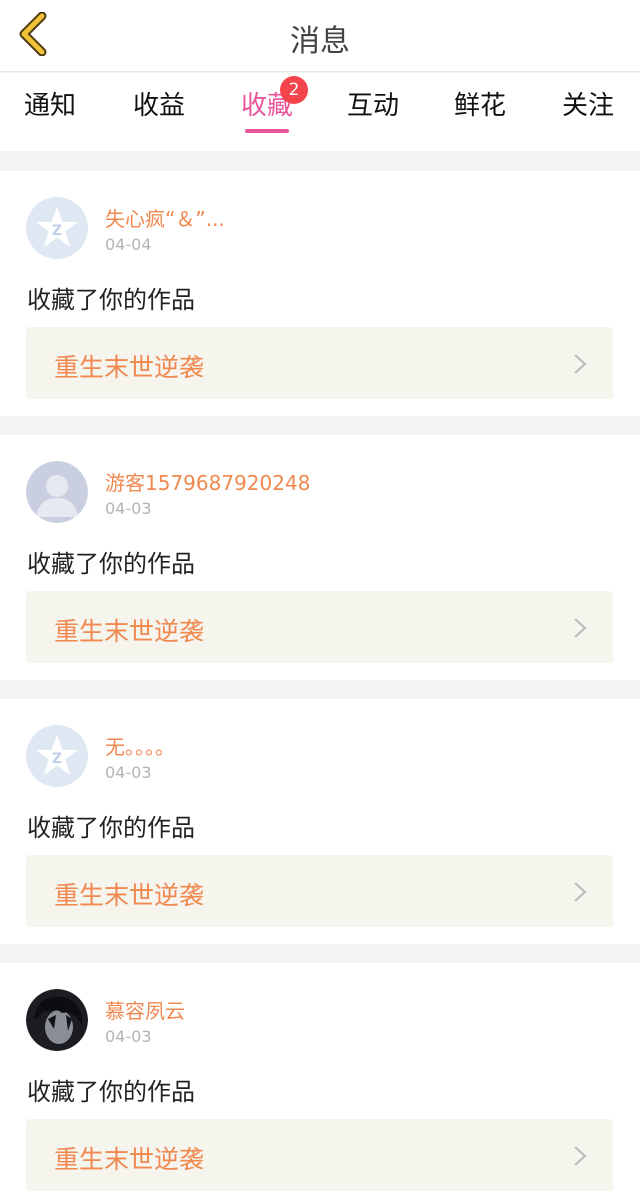 This screenshot has width=640, height=1194. I want to click on person-avatar-icon, so click(57, 492).